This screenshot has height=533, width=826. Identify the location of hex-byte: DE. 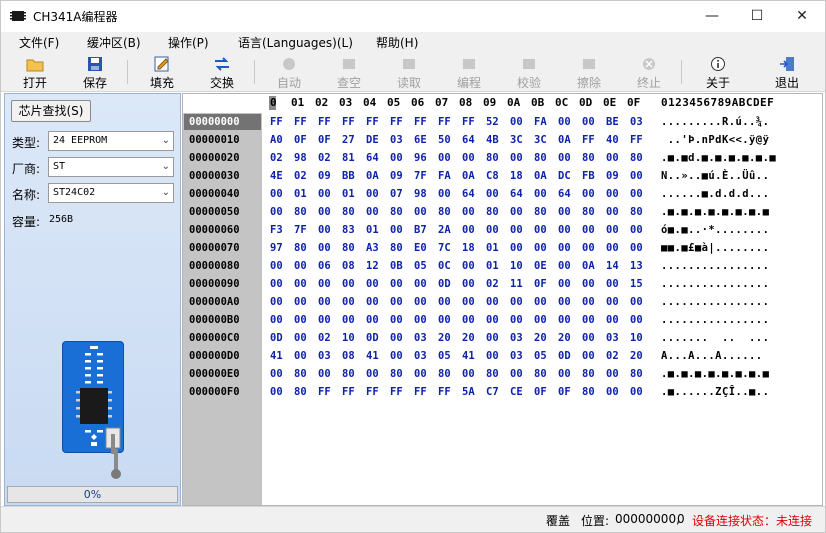
(372, 140).